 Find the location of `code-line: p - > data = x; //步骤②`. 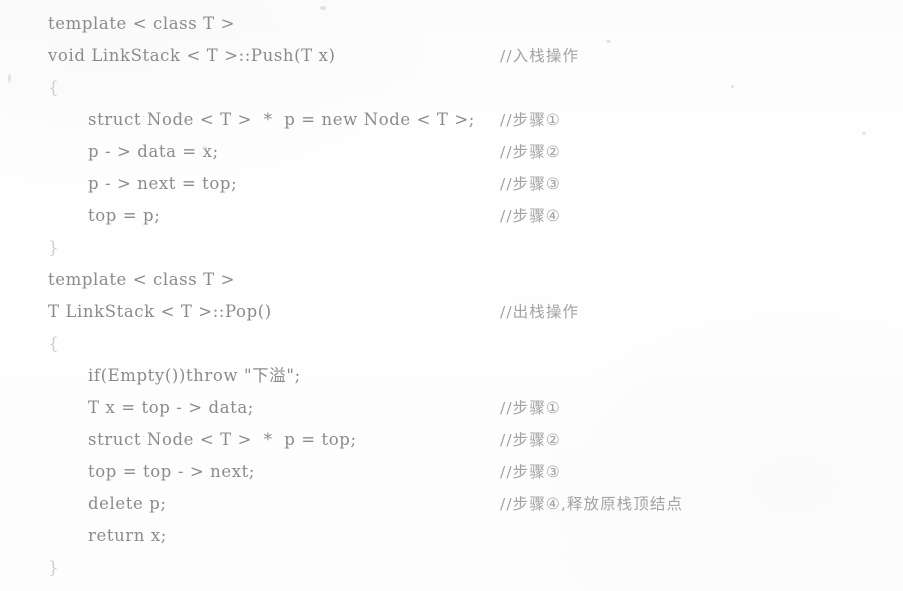

code-line: p - > data = x; //步骤② is located at coordinates (451, 152).